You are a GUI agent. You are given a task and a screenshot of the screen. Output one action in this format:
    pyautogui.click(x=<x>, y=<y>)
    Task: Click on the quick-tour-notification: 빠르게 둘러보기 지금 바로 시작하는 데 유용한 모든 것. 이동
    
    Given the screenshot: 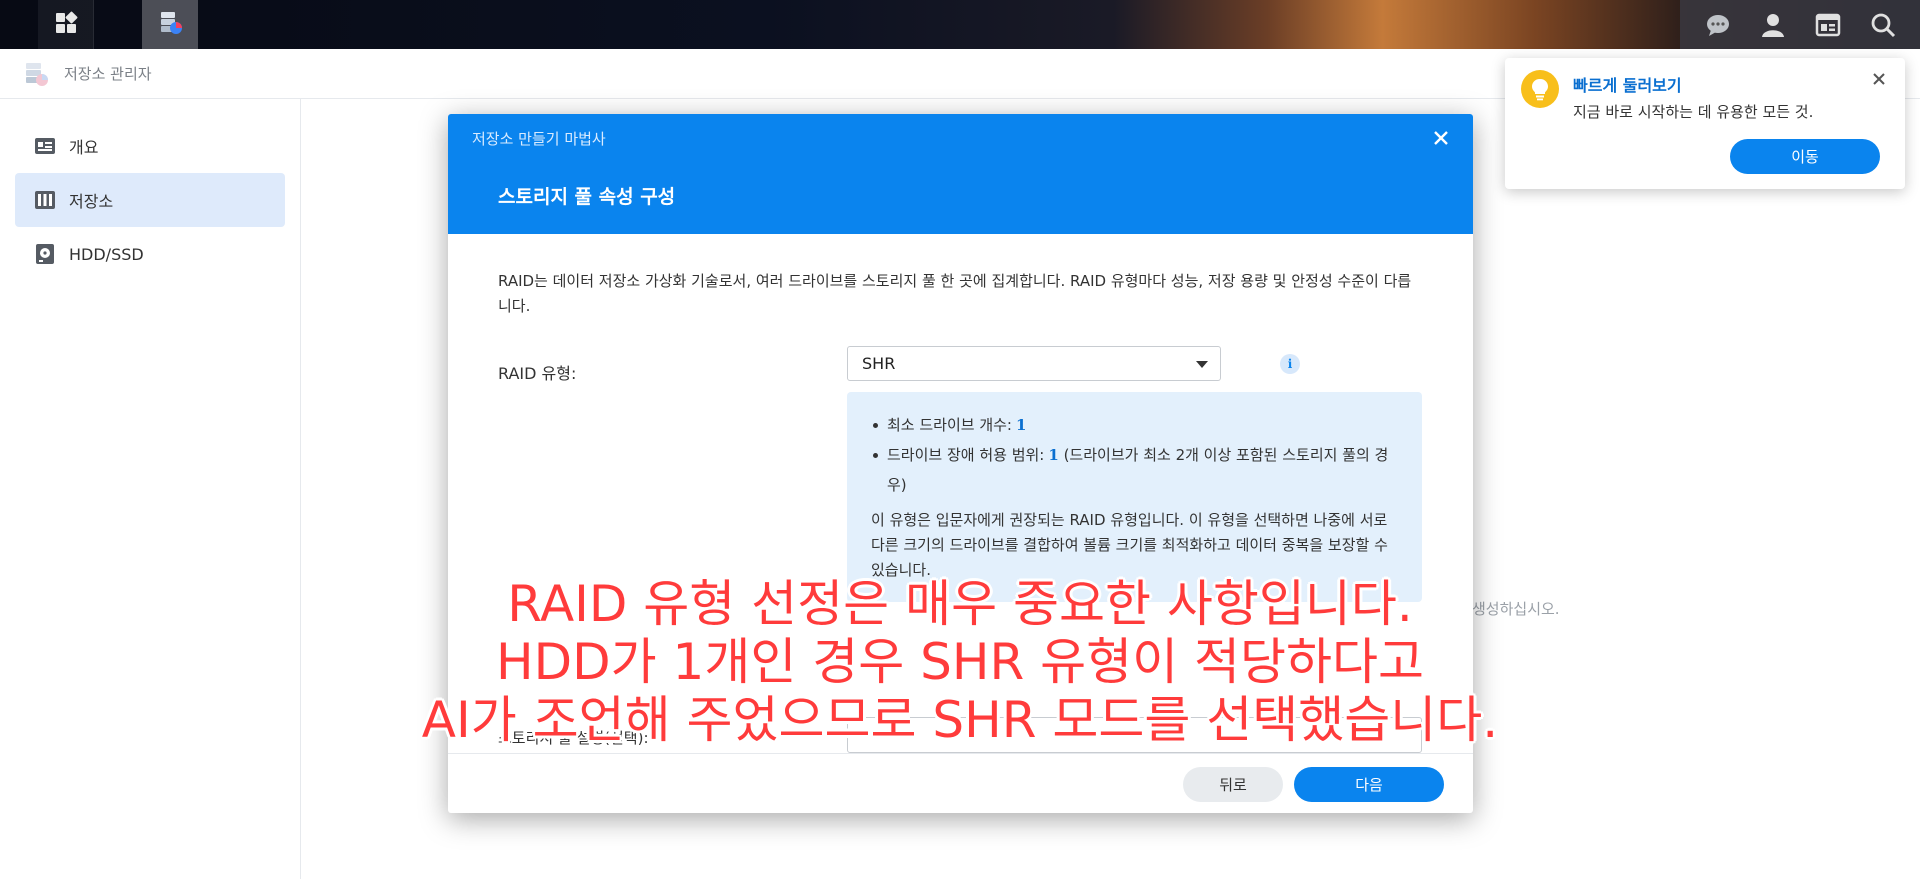 What is the action you would take?
    pyautogui.click(x=1705, y=123)
    